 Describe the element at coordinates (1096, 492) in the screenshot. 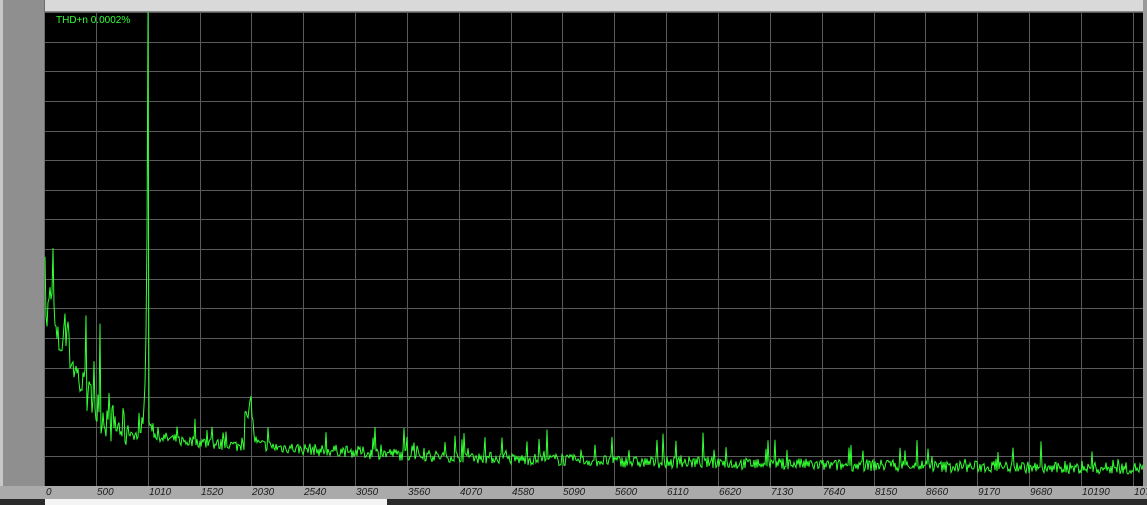

I see `x-tick-label: 10190` at that location.